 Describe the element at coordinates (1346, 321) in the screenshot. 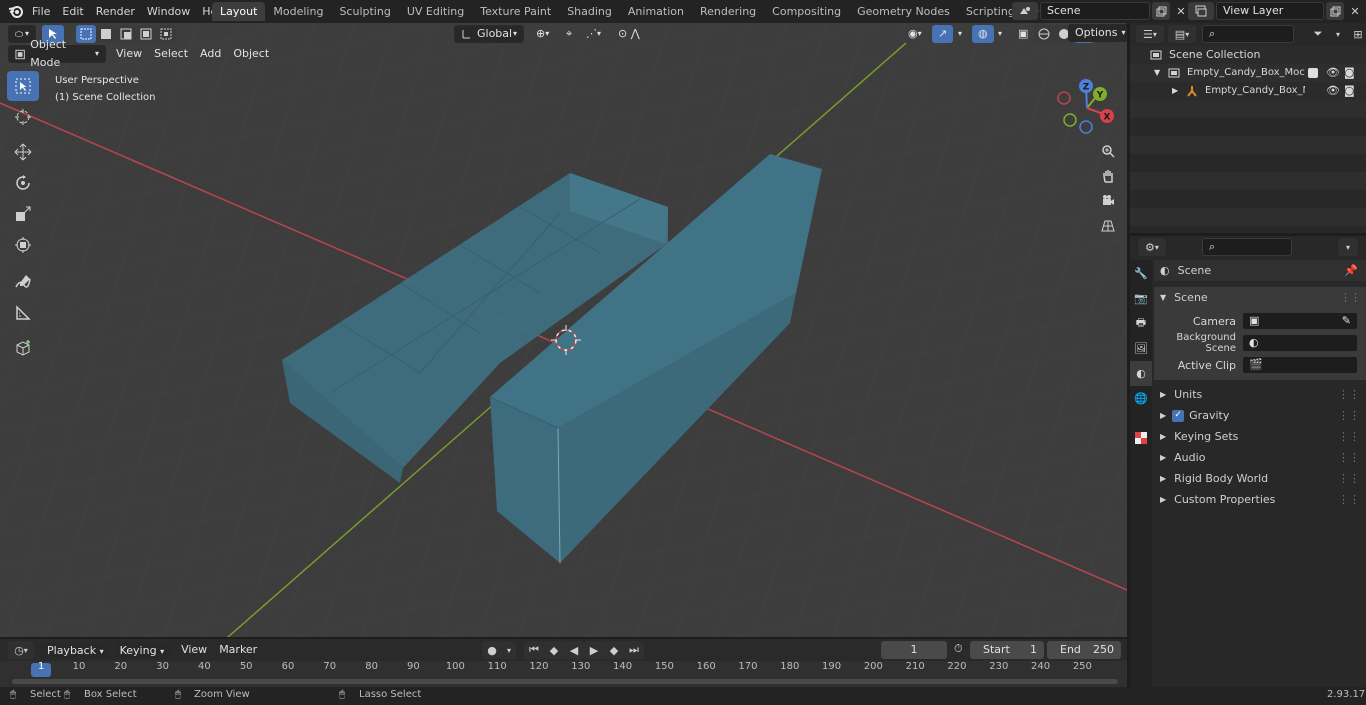

I see `eyedropper-icon: ✎` at that location.